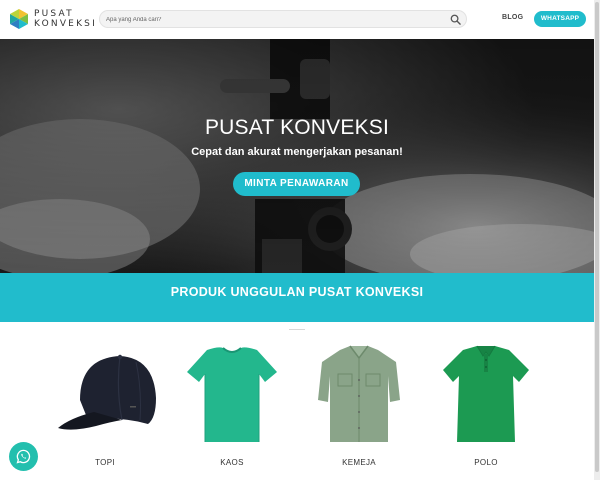 The image size is (600, 480). Describe the element at coordinates (297, 292) in the screenshot. I see `section-title: PRODUK UNGGULAN PUSAT KONVEKSI` at that location.